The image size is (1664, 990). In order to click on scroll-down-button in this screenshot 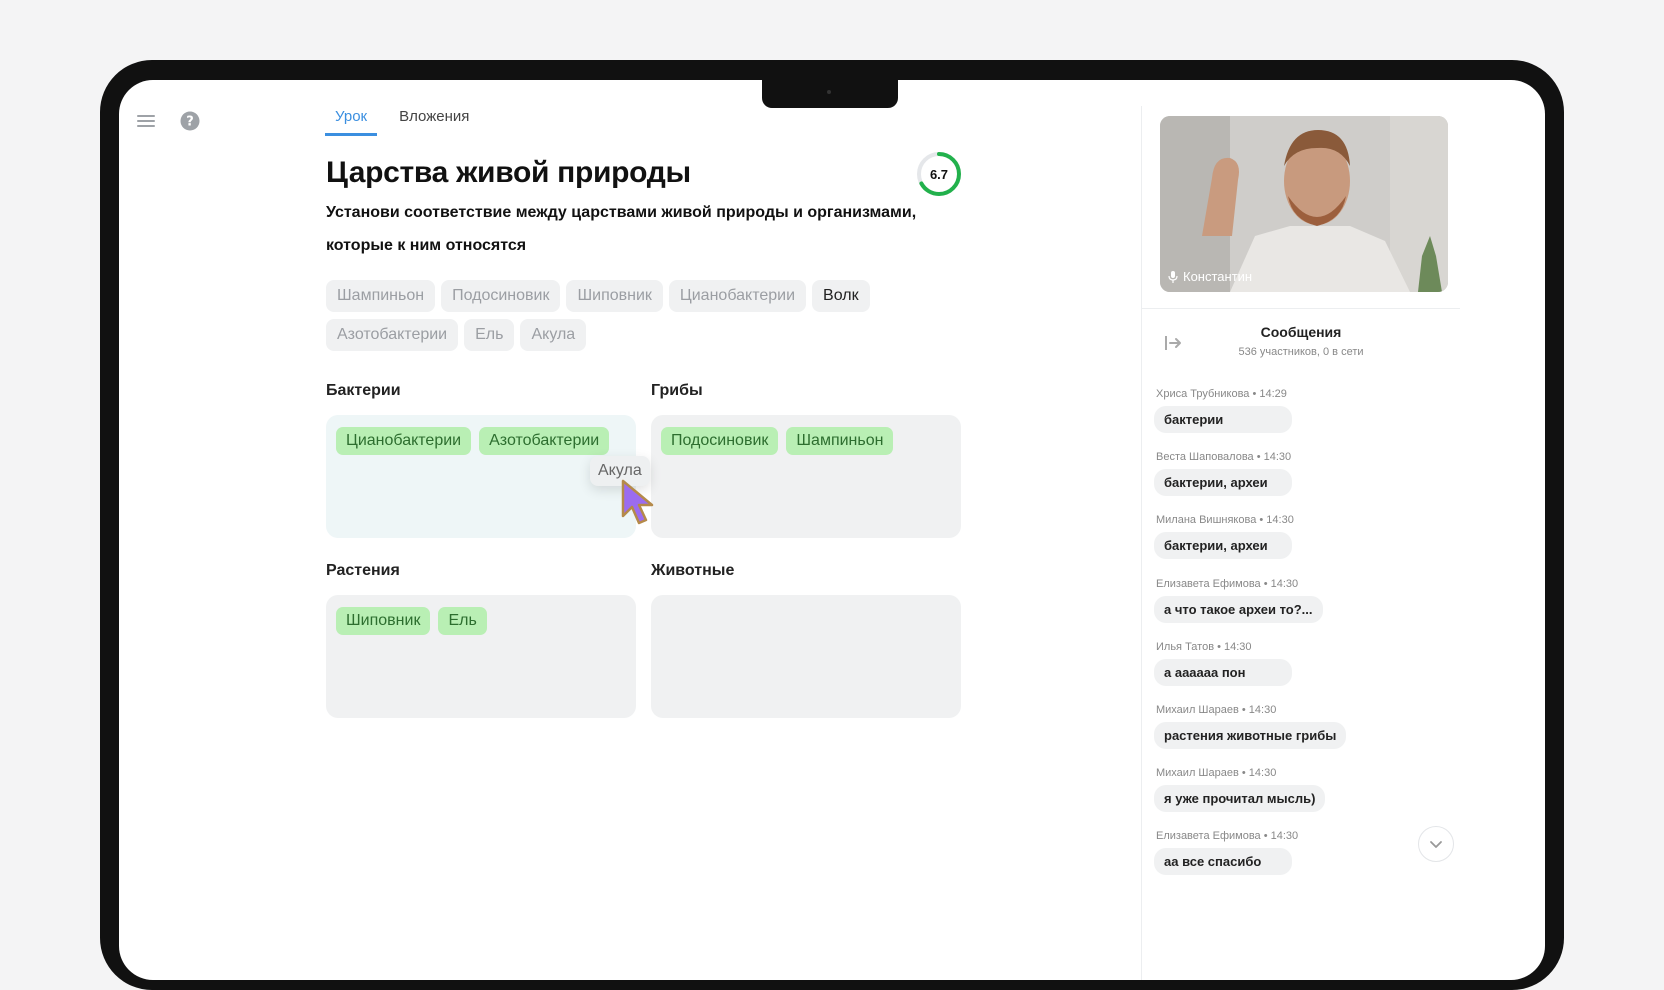, I will do `click(1436, 844)`.